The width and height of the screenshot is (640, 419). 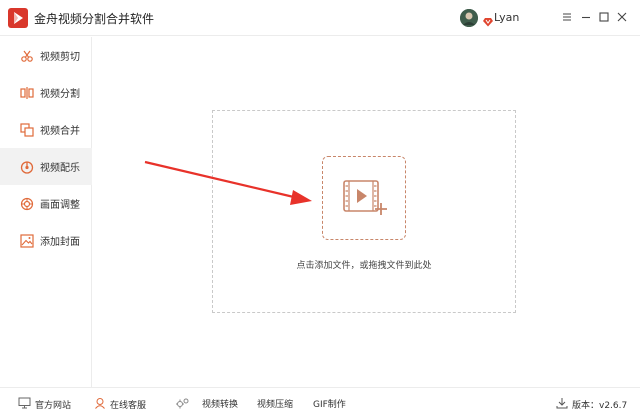 I want to click on footer-label: 官方网站, so click(x=53, y=406).